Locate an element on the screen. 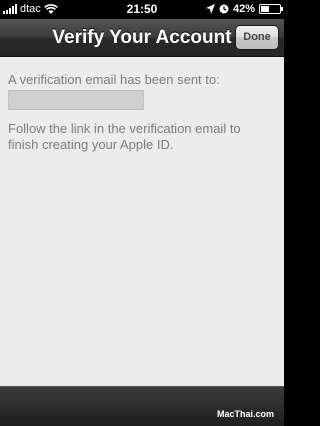  battery-percent: 42% is located at coordinates (243, 9).